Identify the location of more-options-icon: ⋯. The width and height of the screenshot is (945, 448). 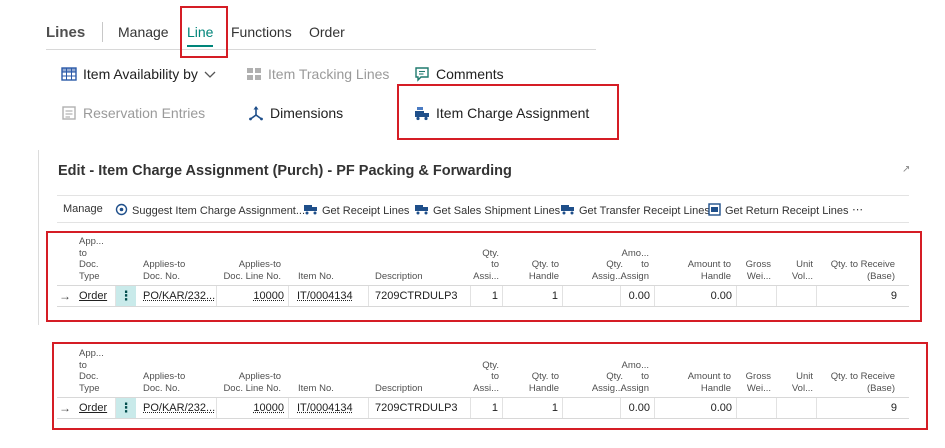
(857, 209).